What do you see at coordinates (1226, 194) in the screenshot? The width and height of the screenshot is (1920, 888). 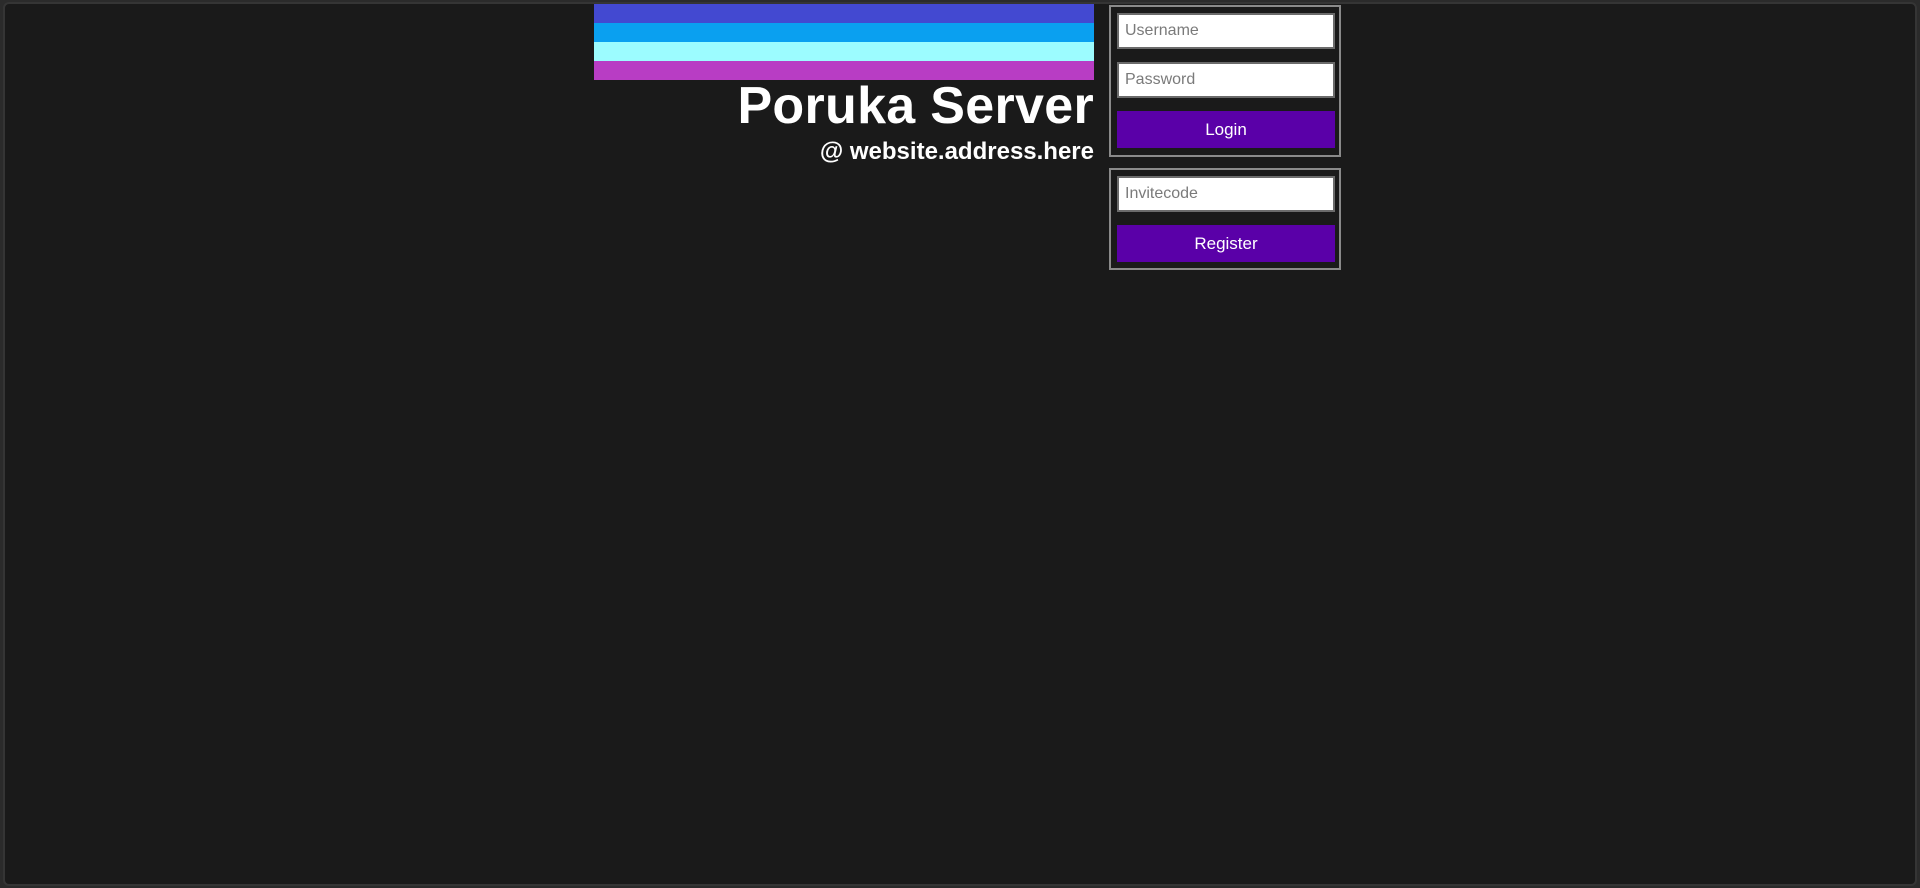 I see `invitecode-input` at bounding box center [1226, 194].